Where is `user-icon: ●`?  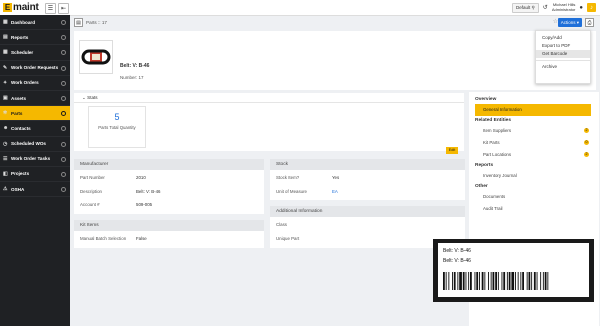 user-icon: ● is located at coordinates (581, 8).